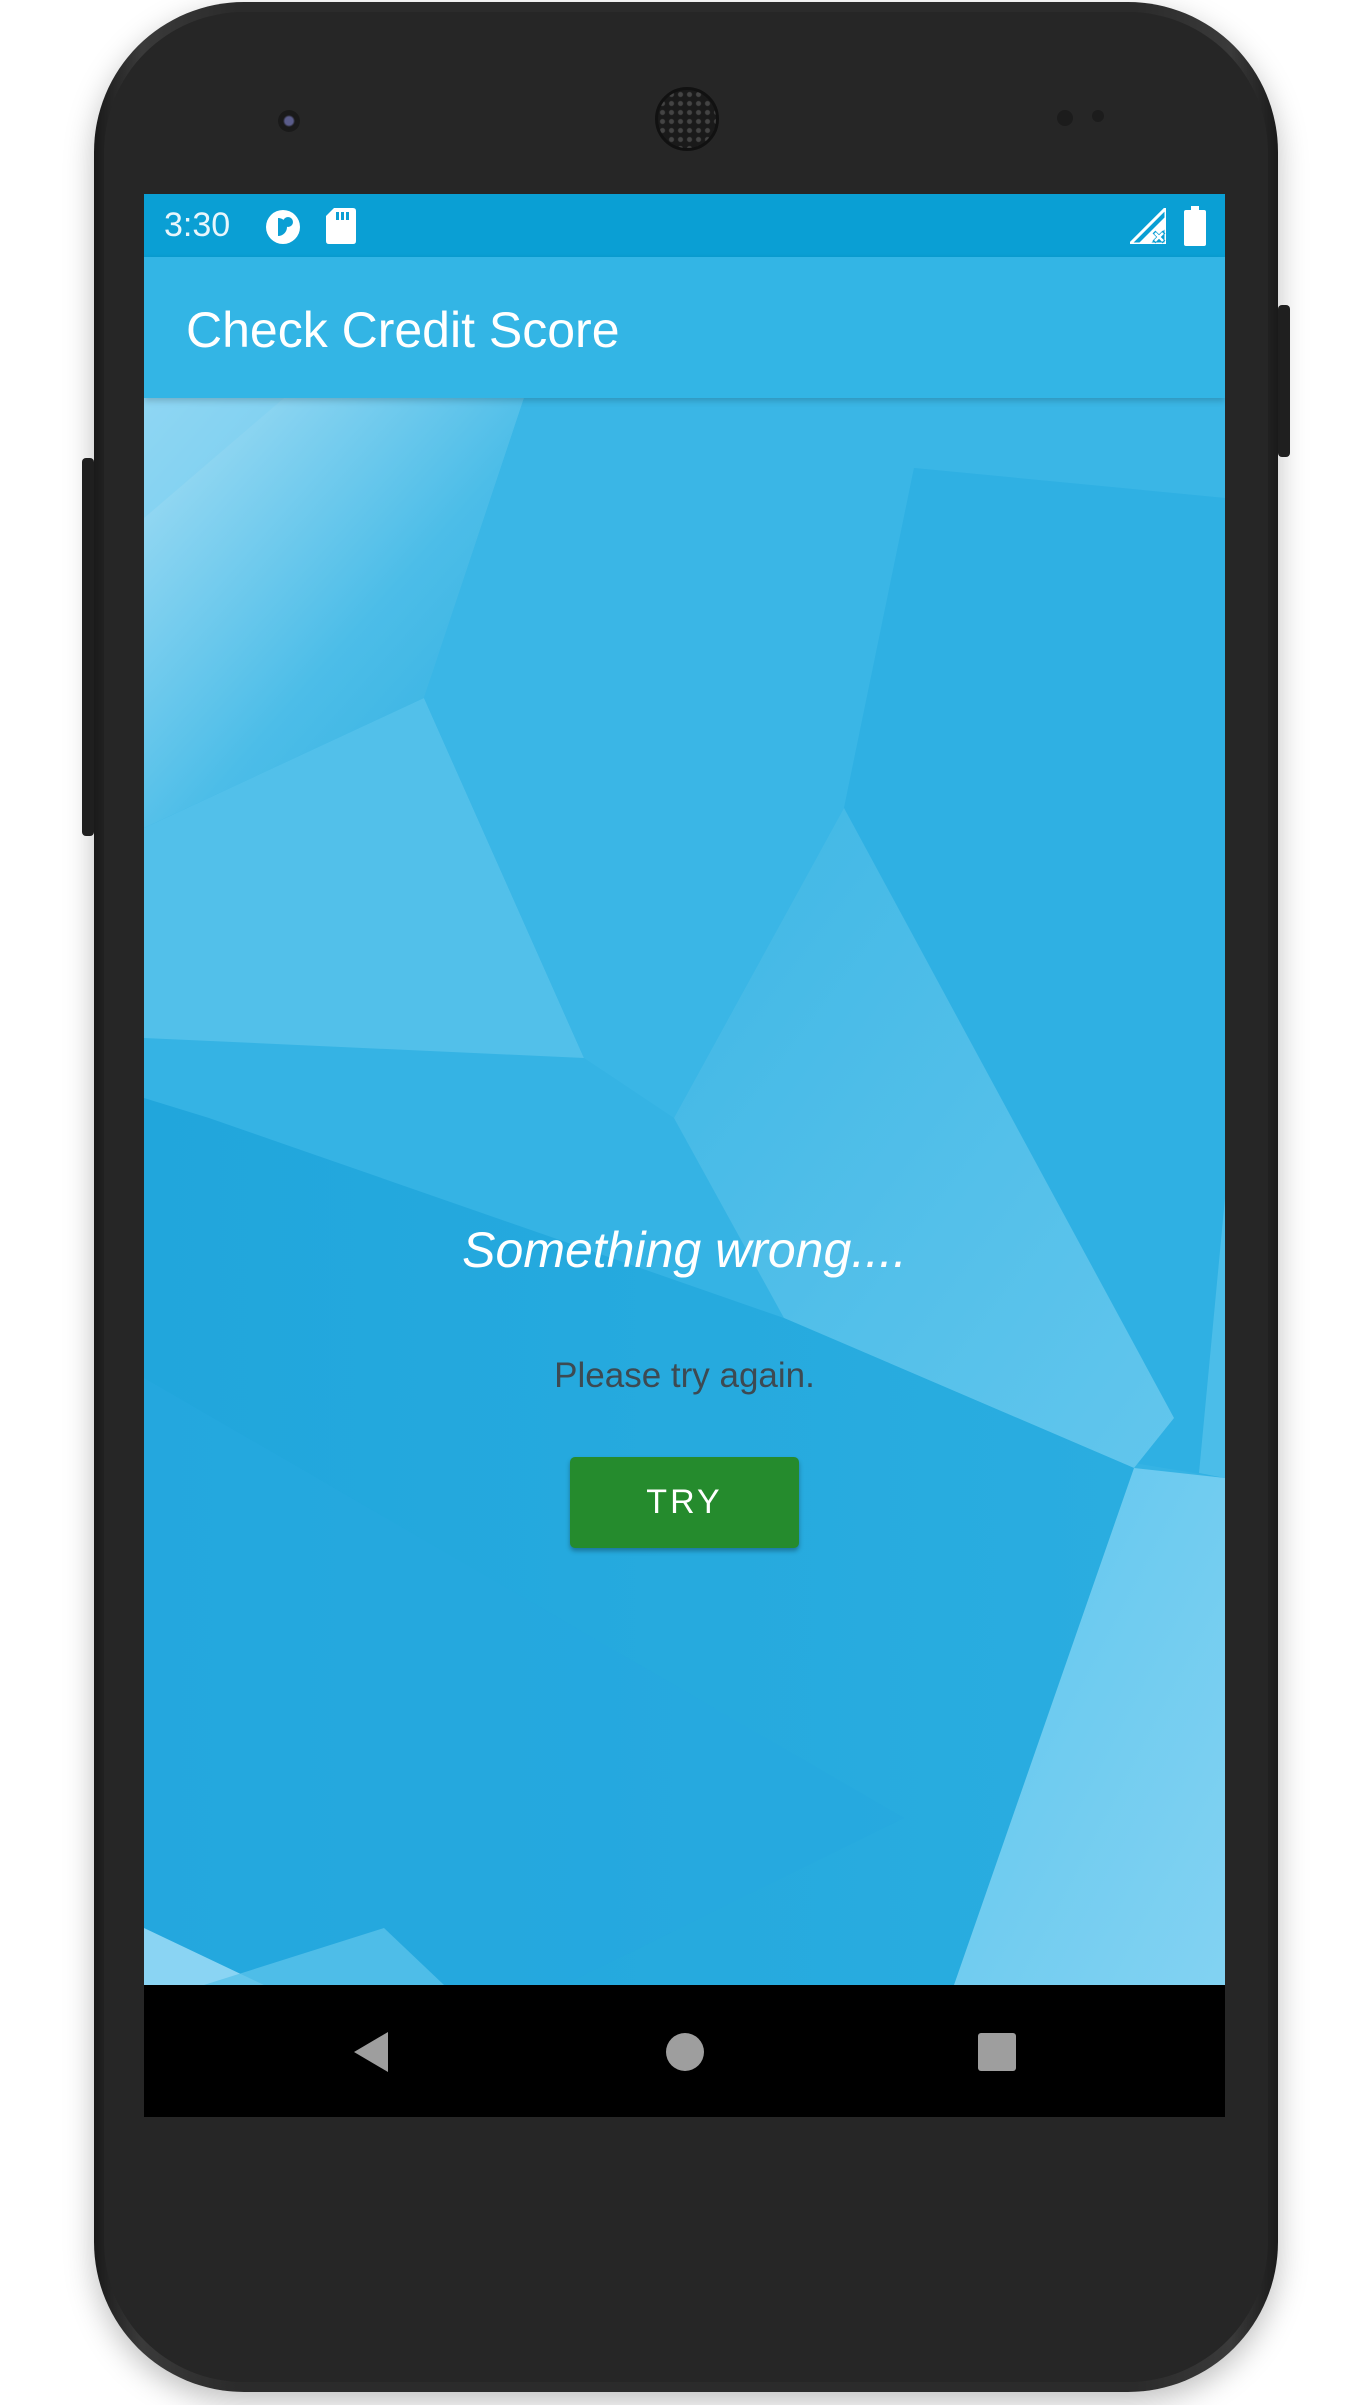 This screenshot has height=2405, width=1370. I want to click on battery-icon, so click(1195, 228).